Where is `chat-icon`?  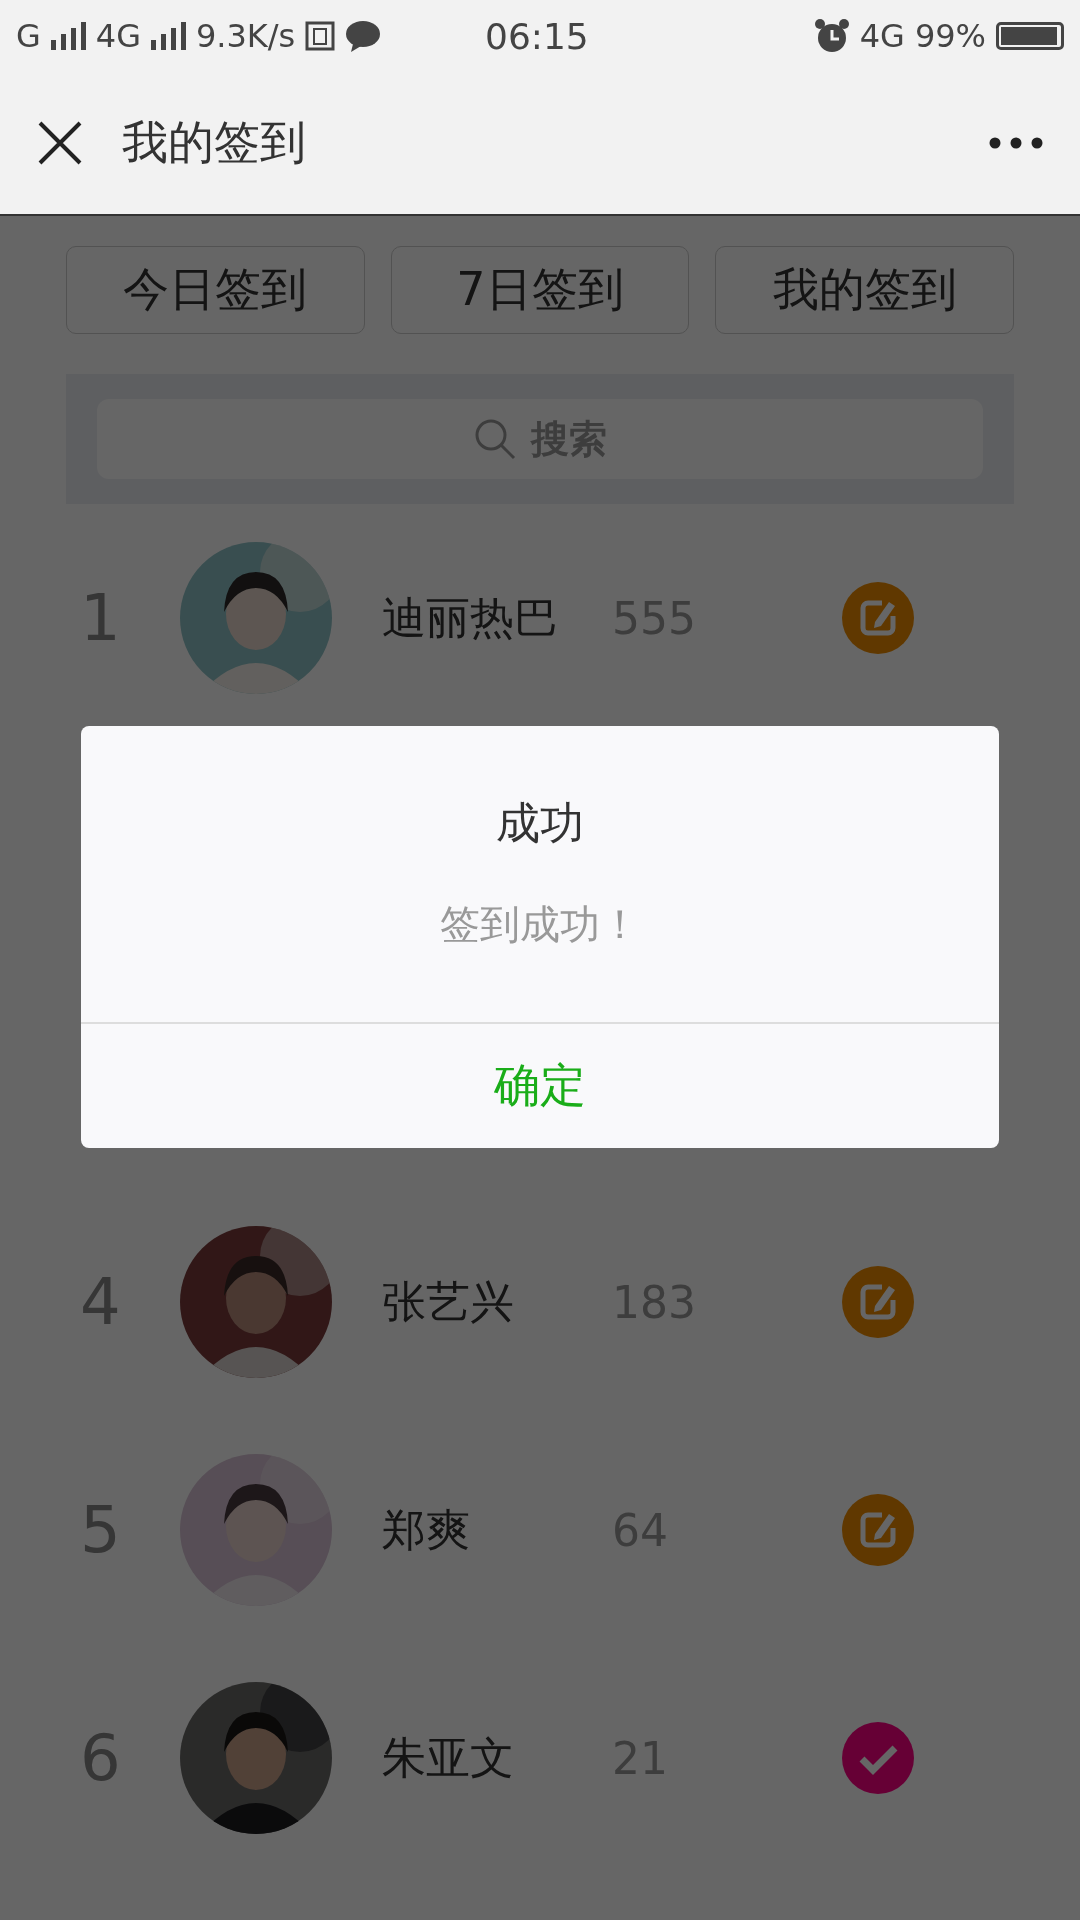
chat-icon is located at coordinates (363, 36).